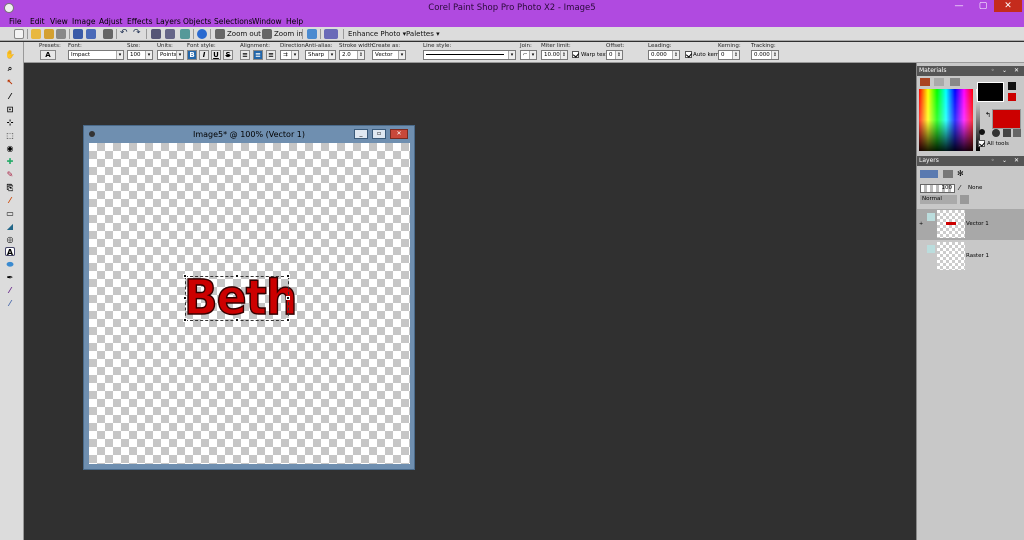 The image size is (1024, 540). What do you see at coordinates (10, 135) in the screenshot?
I see `selection-tool-icon: ⬚` at bounding box center [10, 135].